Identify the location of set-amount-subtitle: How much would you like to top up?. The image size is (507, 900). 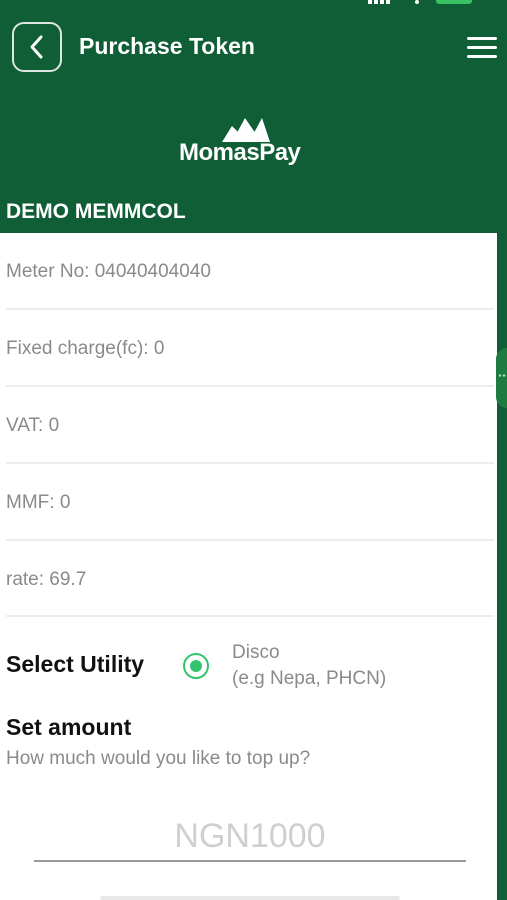
(158, 758).